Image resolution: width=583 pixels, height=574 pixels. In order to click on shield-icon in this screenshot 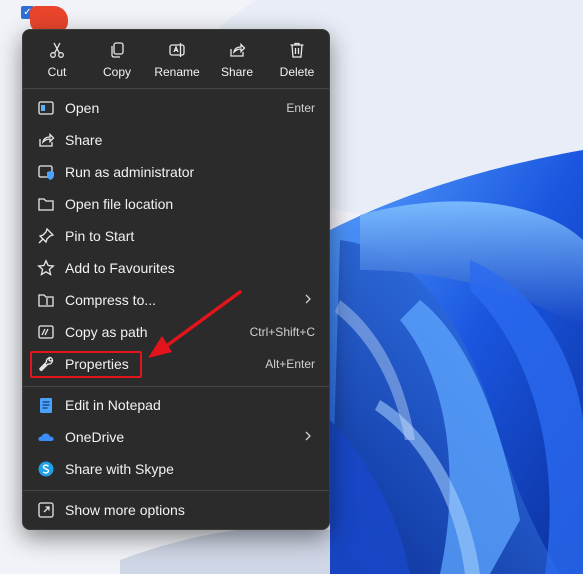, I will do `click(46, 172)`.